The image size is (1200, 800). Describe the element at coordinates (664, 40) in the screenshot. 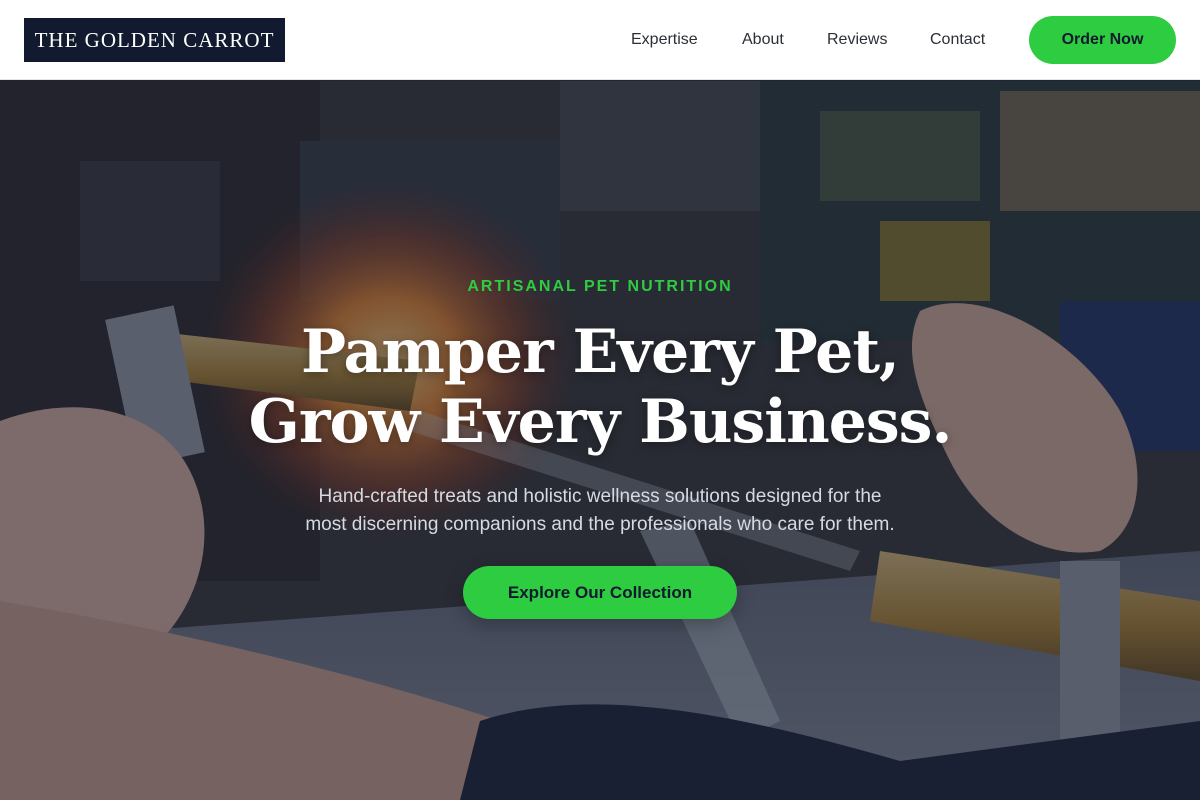

I see `nav-link-expertise: Expertise` at that location.